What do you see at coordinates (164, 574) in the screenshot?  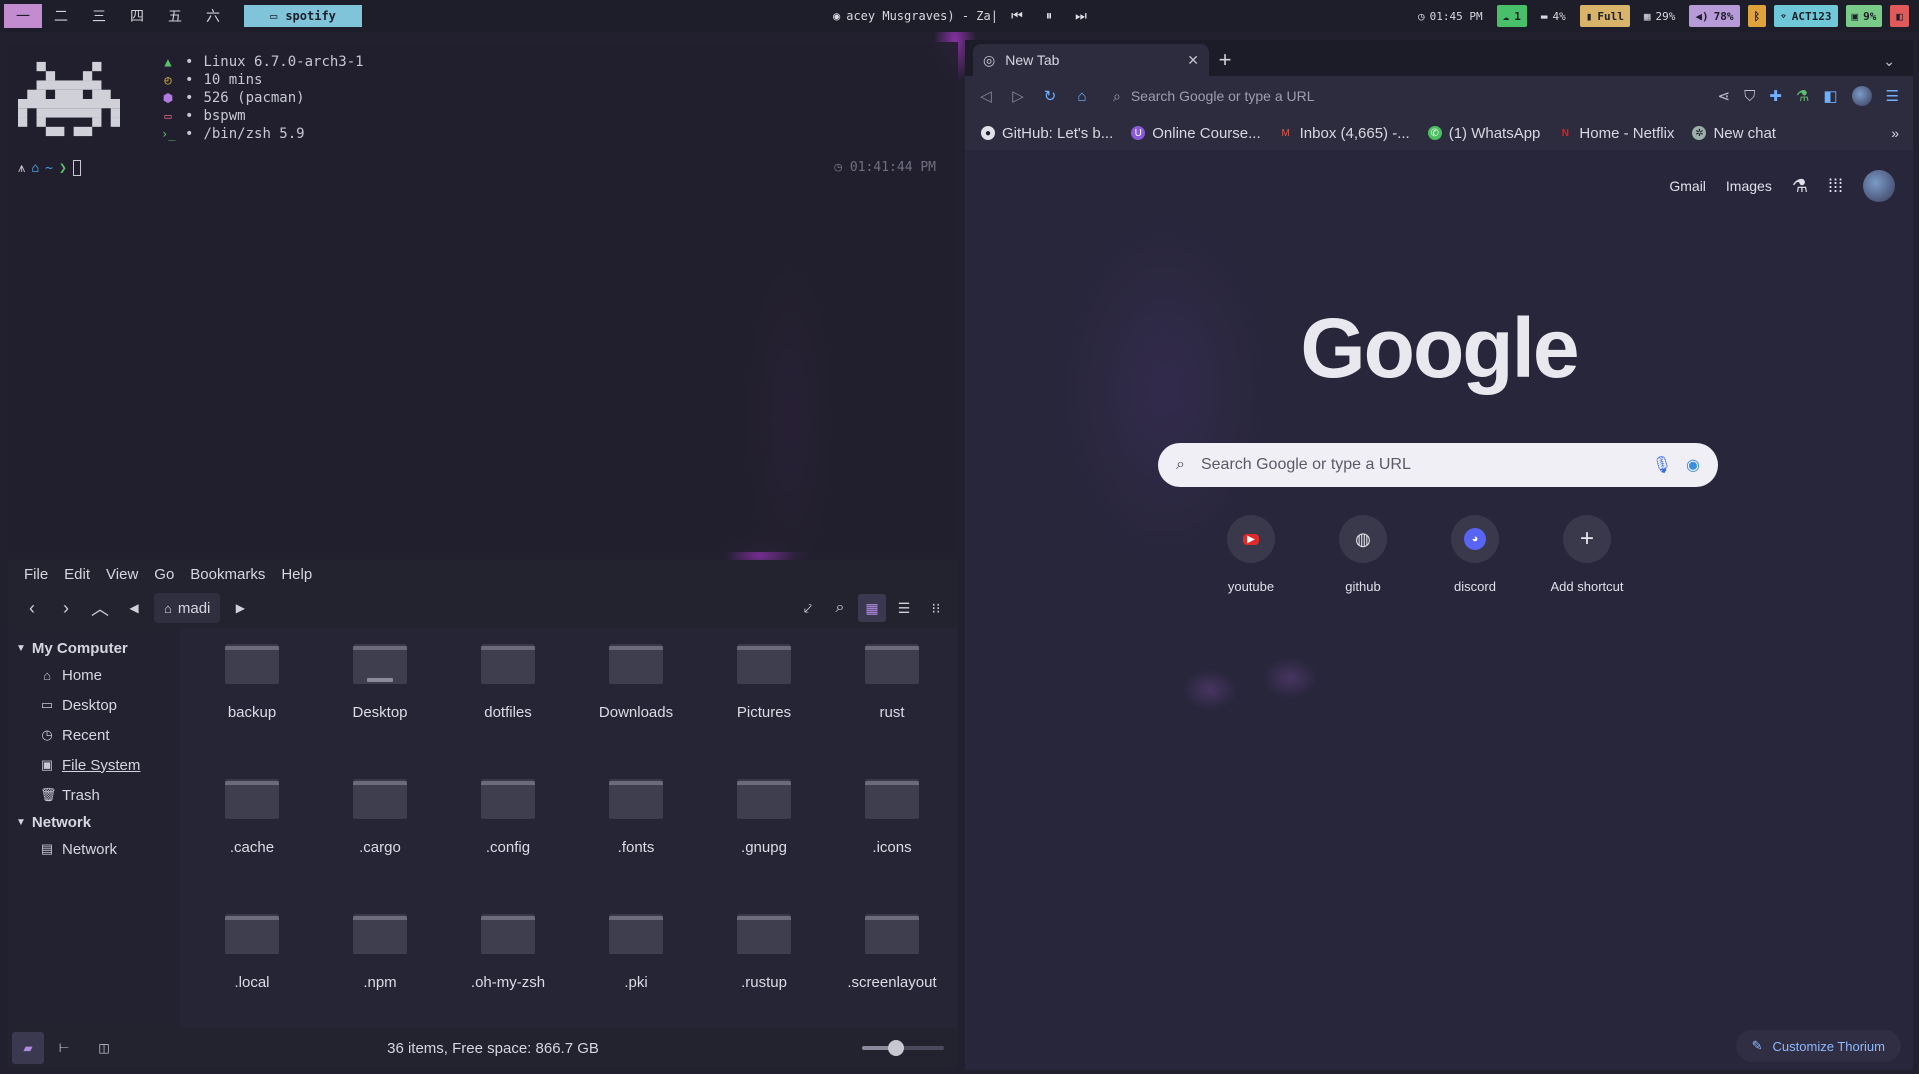 I see `menu-go: Go` at bounding box center [164, 574].